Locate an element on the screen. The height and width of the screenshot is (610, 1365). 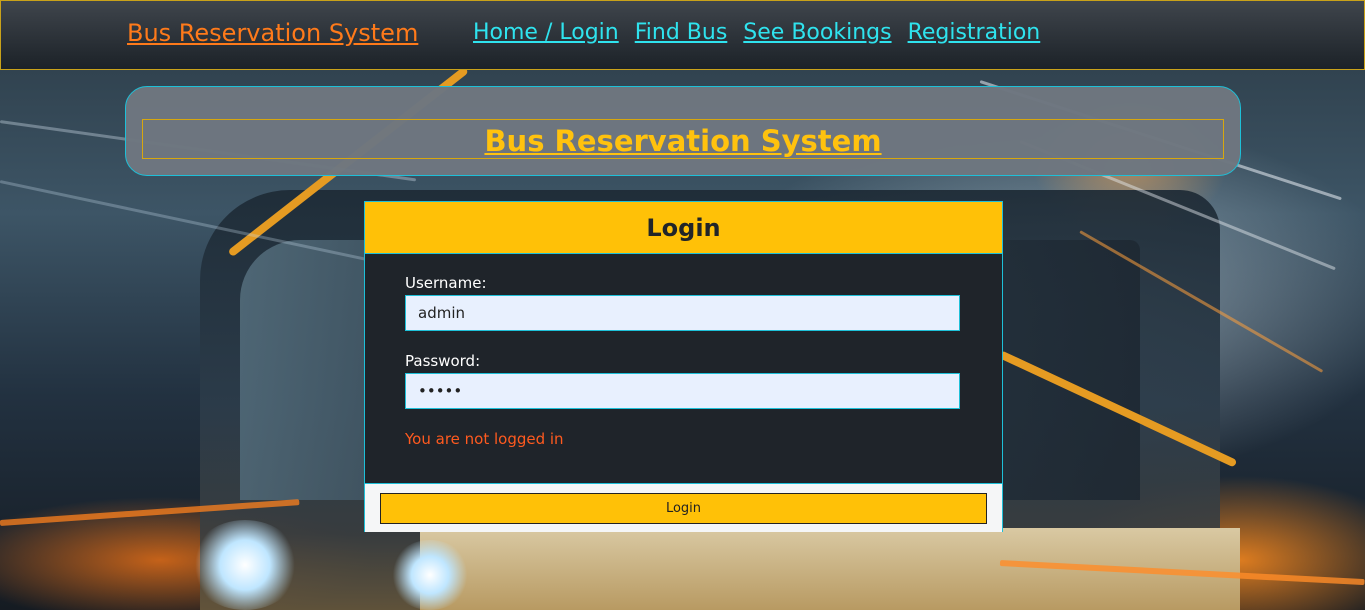
login-button: Login is located at coordinates (683, 508).